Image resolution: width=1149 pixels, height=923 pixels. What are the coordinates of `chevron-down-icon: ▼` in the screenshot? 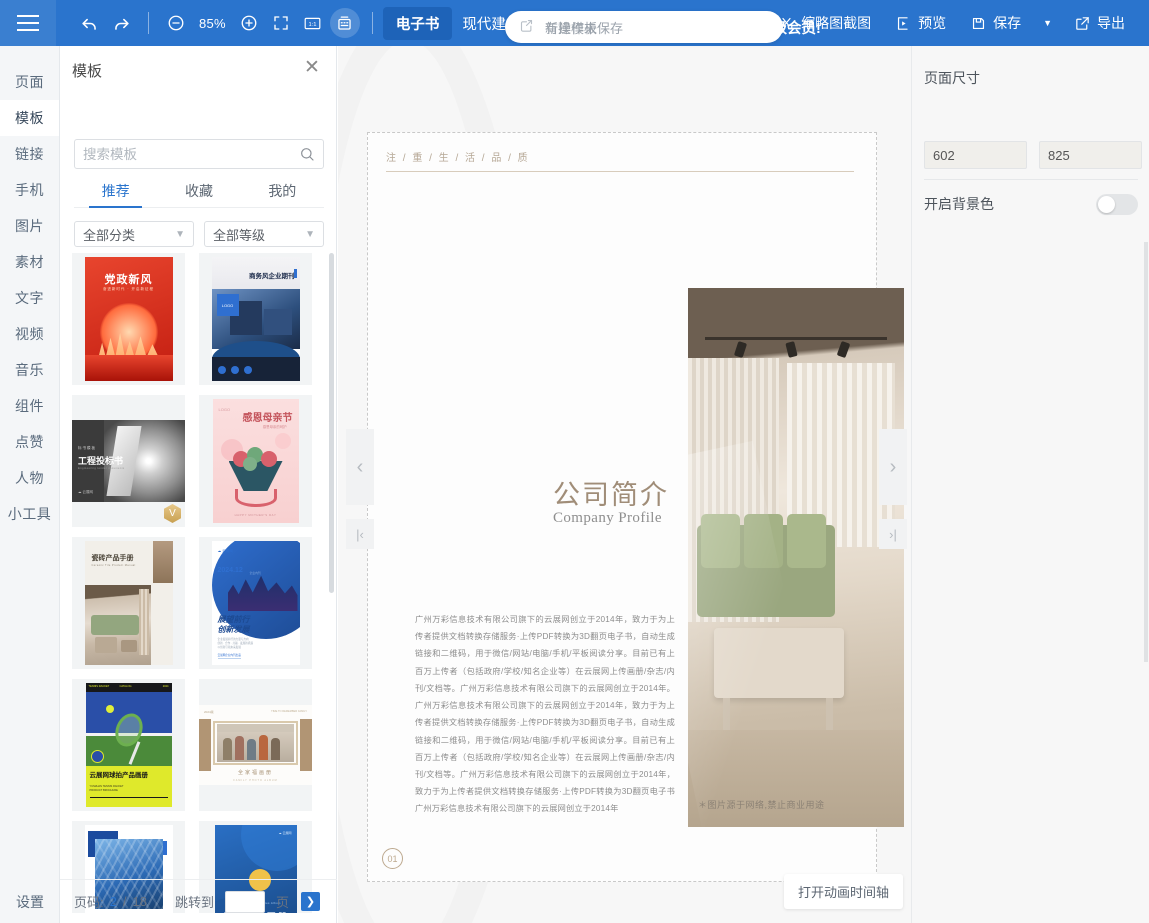 It's located at (310, 234).